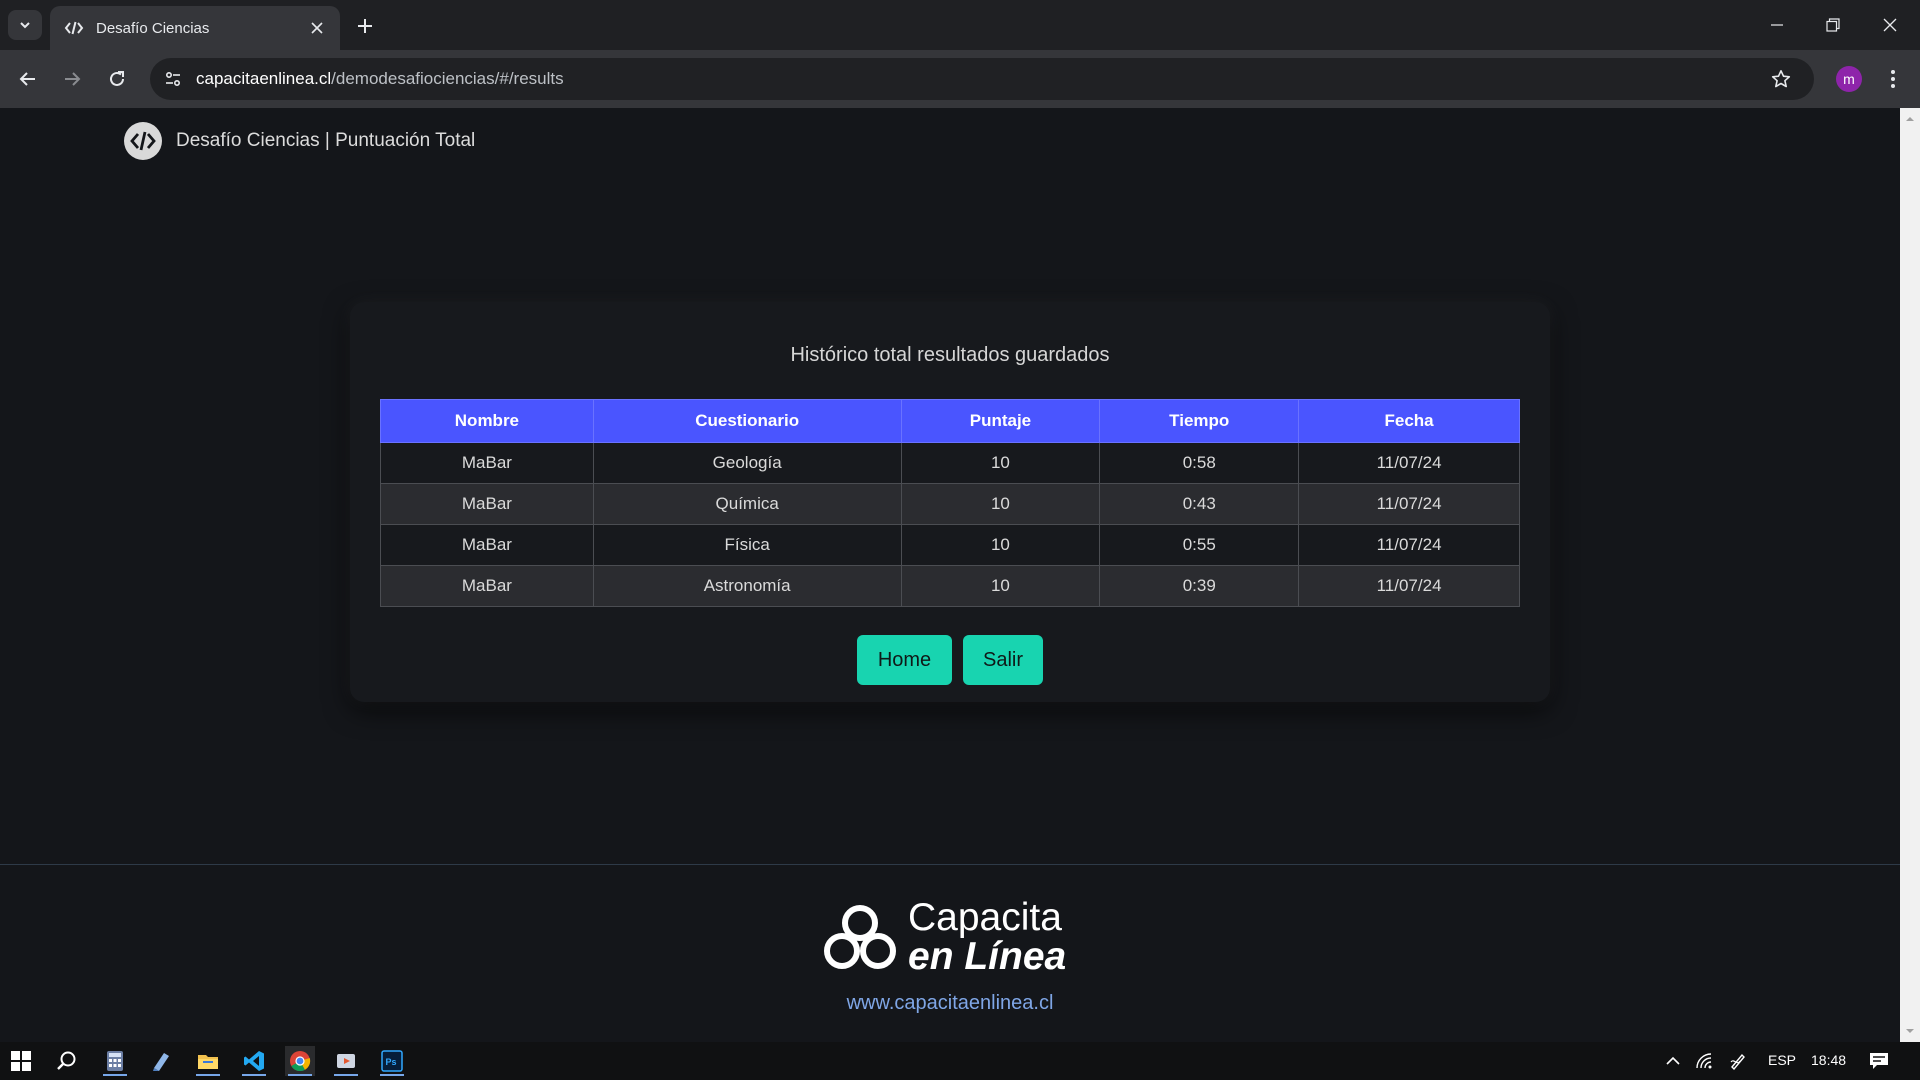  Describe the element at coordinates (960, 25) in the screenshot. I see `browser-tab-bar: Desafío Ciencias` at that location.